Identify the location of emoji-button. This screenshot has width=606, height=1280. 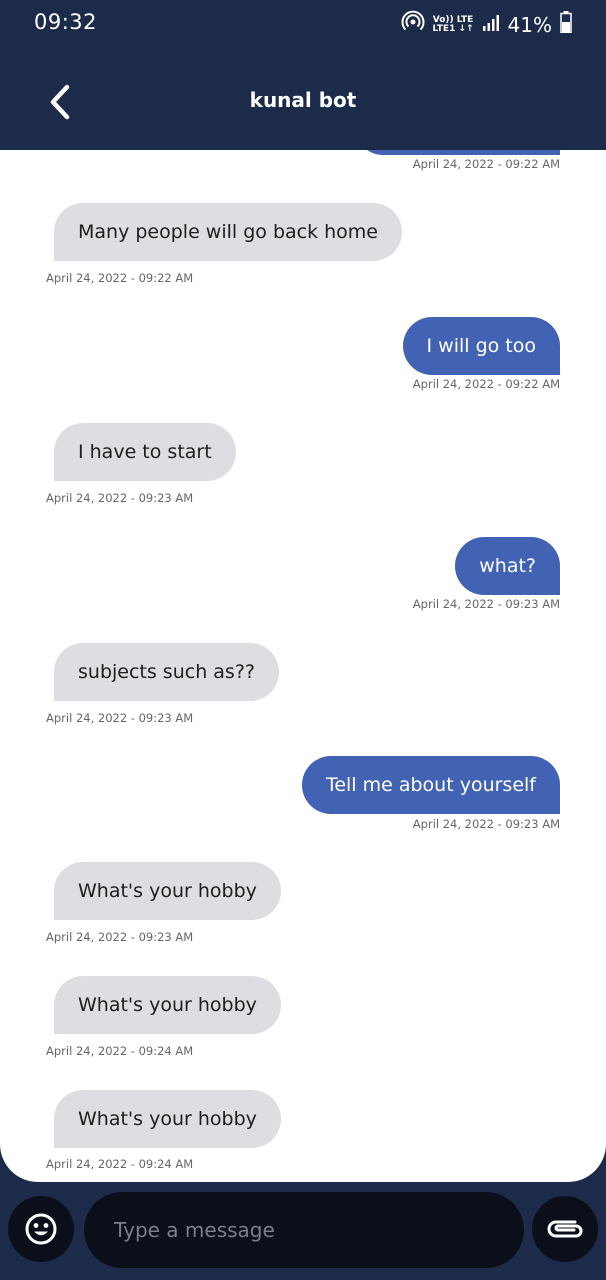
(41, 1229).